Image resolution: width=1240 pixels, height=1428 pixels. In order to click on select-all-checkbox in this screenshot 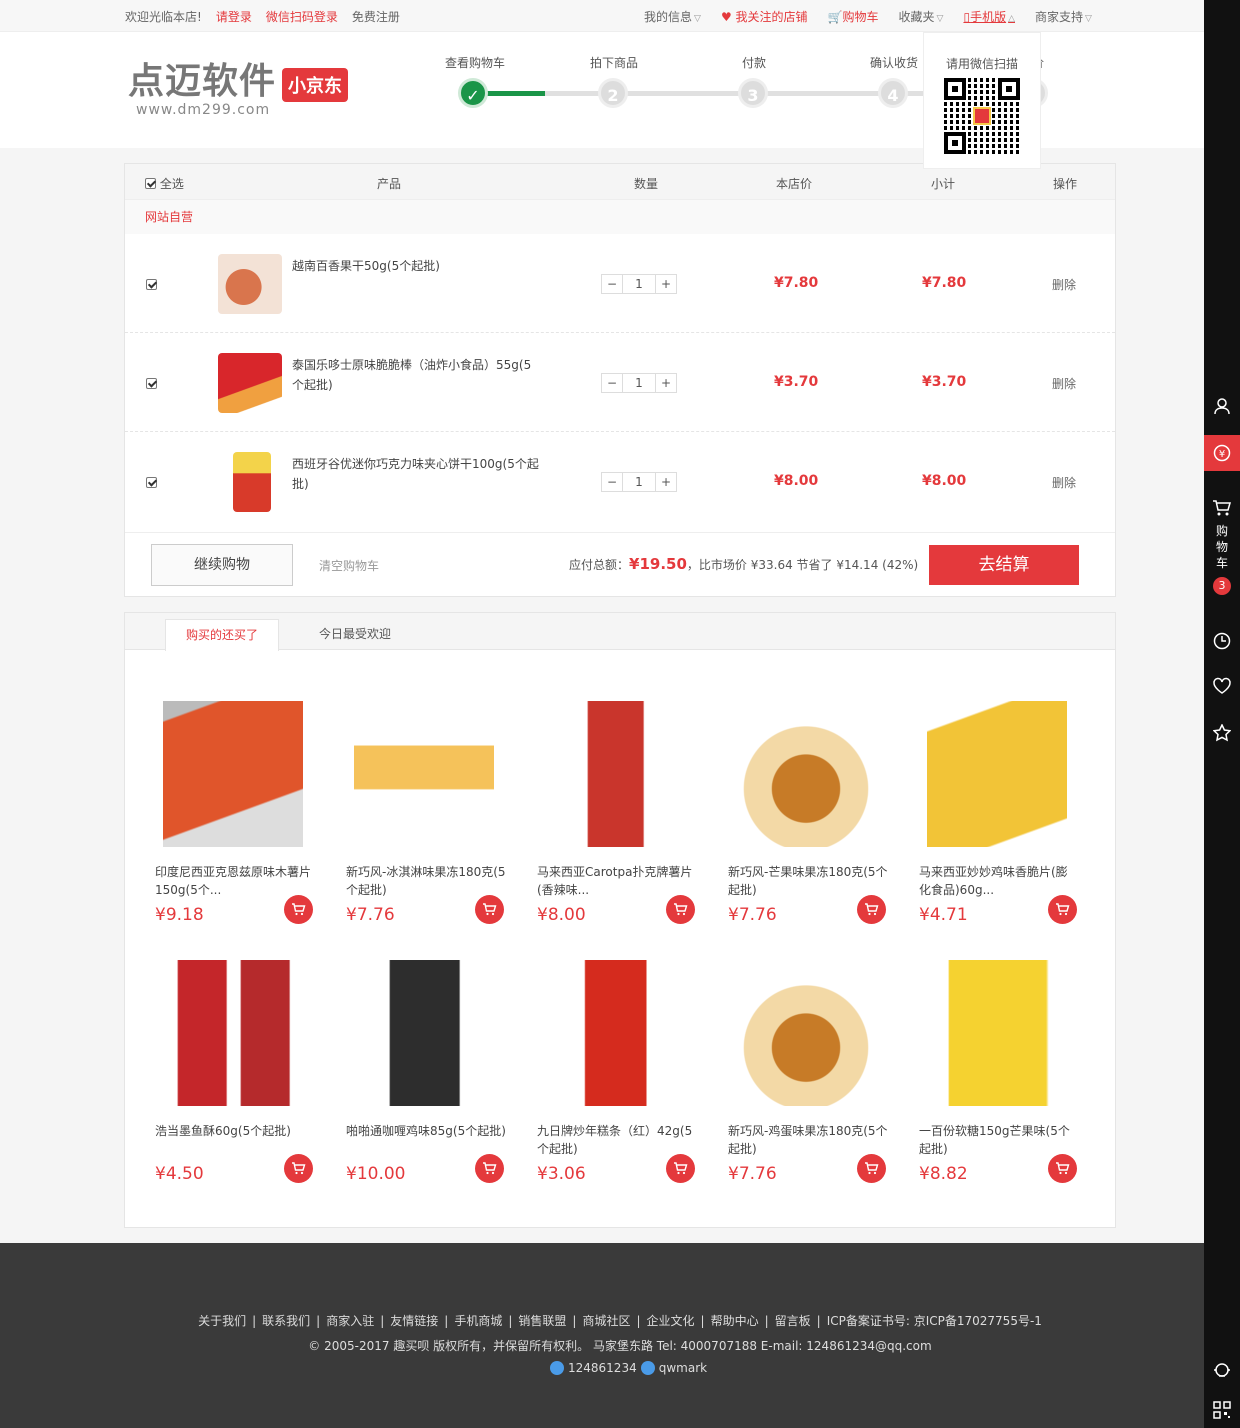, I will do `click(150, 183)`.